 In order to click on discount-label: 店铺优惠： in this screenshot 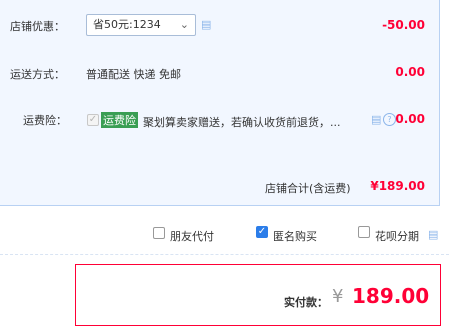, I will do `click(37, 26)`.